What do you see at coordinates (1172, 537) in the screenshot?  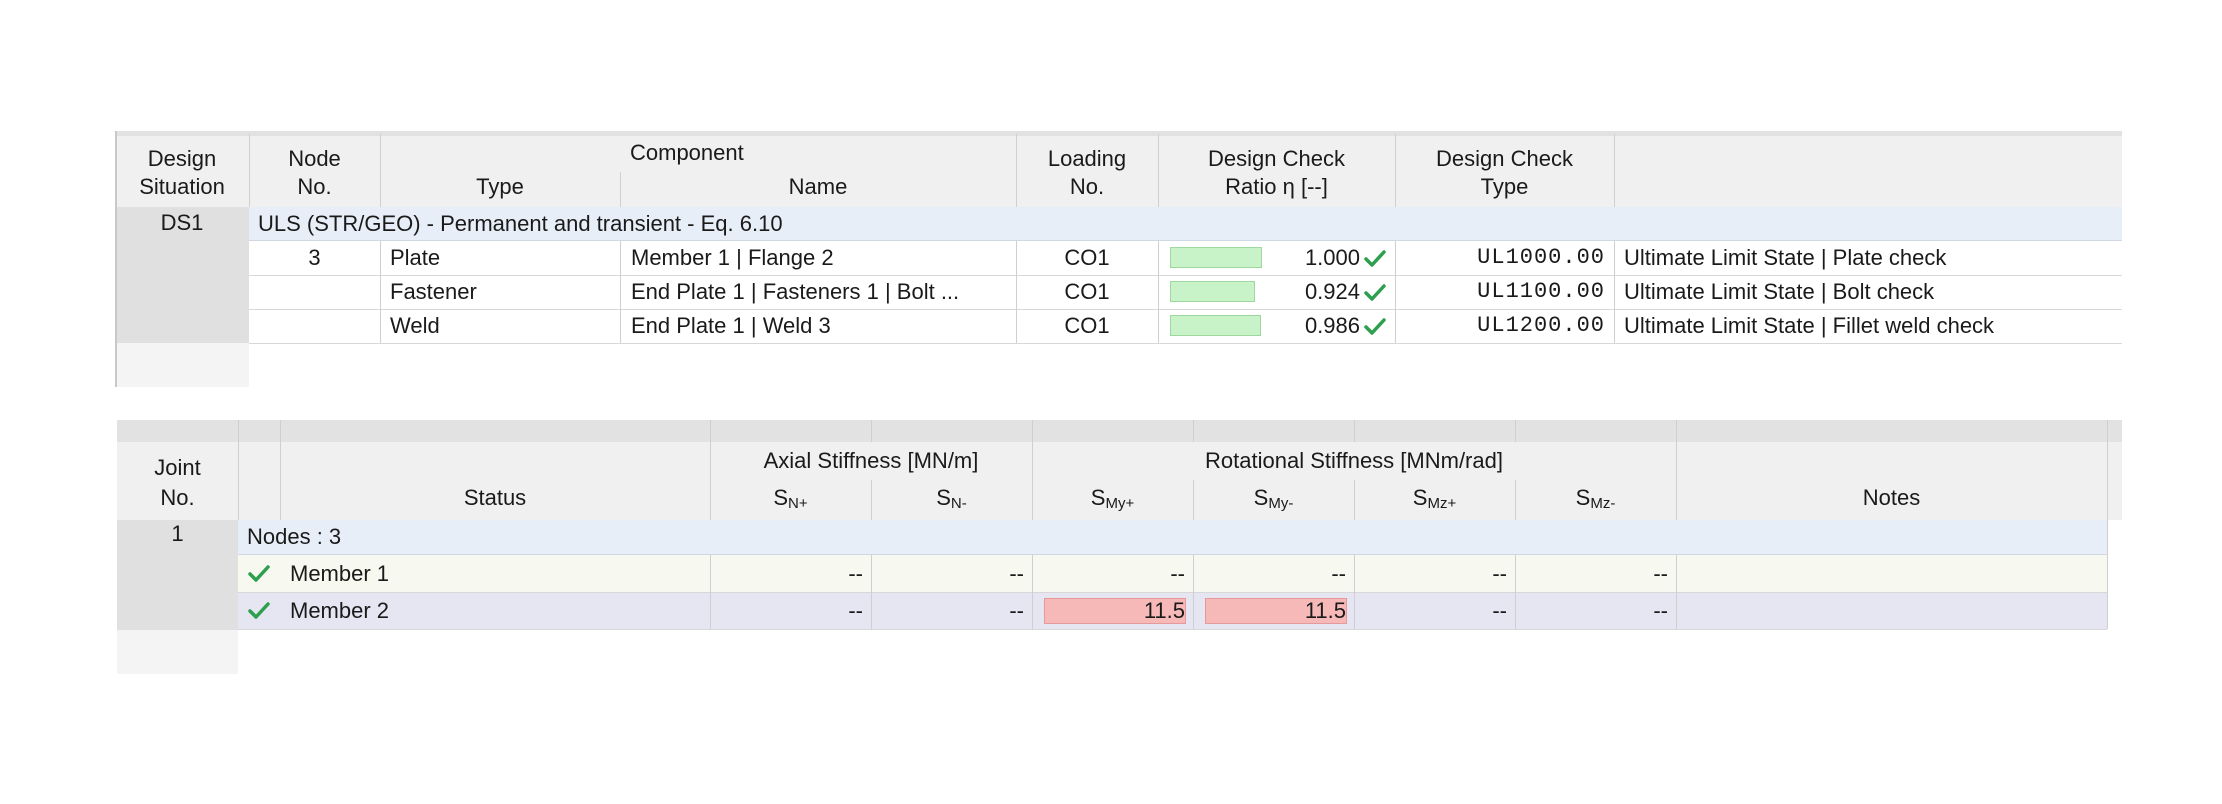 I see `table2-group-row` at bounding box center [1172, 537].